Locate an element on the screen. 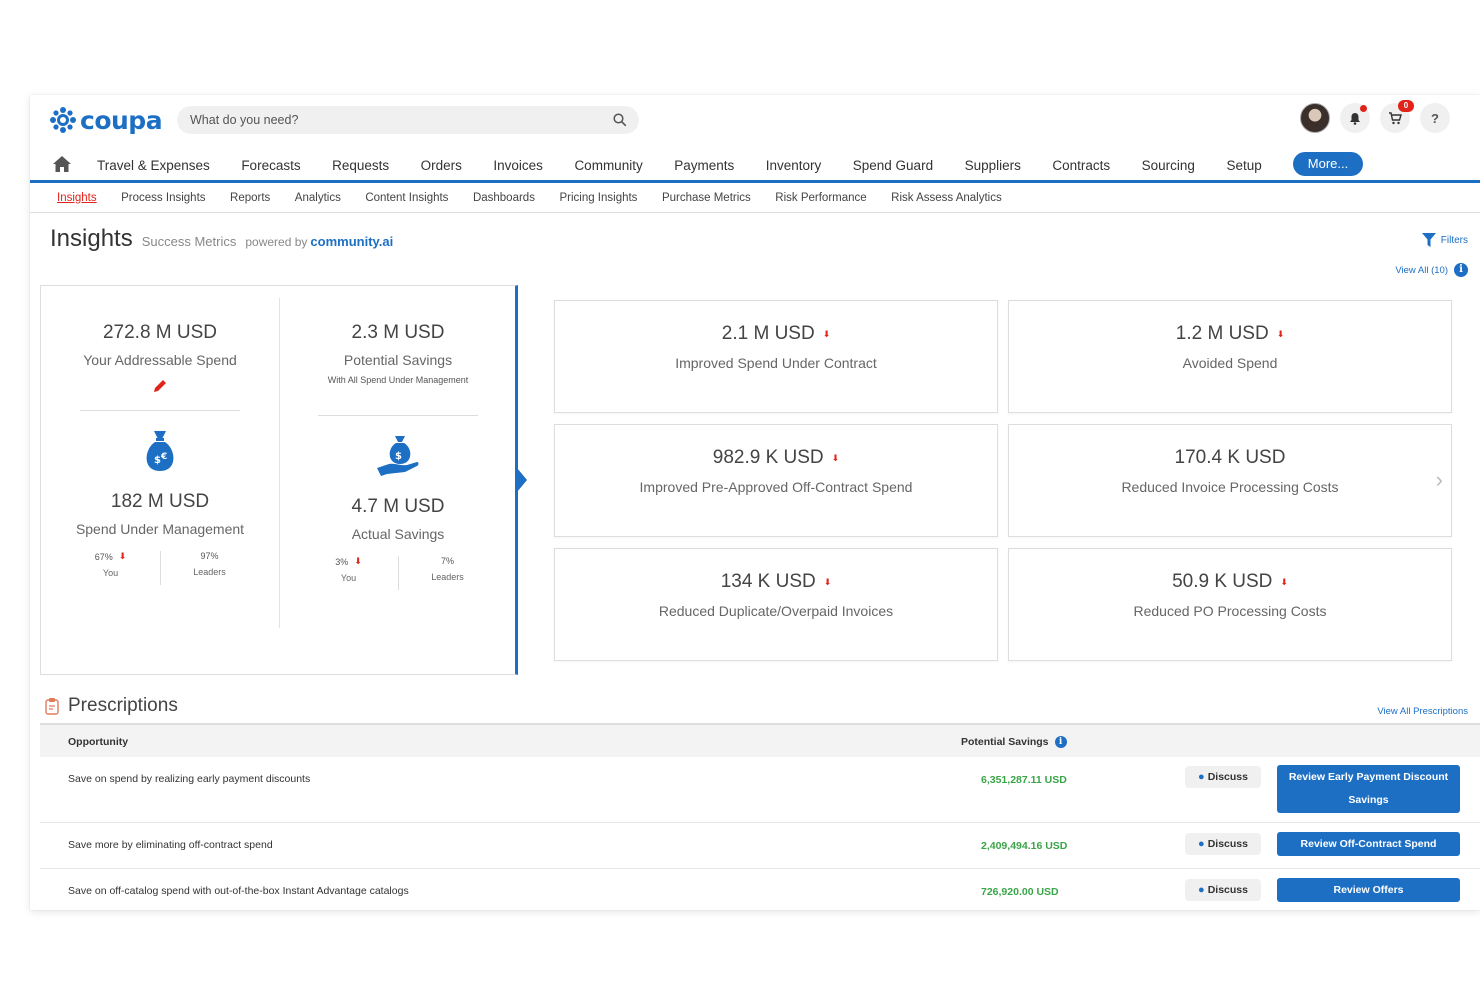  bell-icon is located at coordinates (1355, 118).